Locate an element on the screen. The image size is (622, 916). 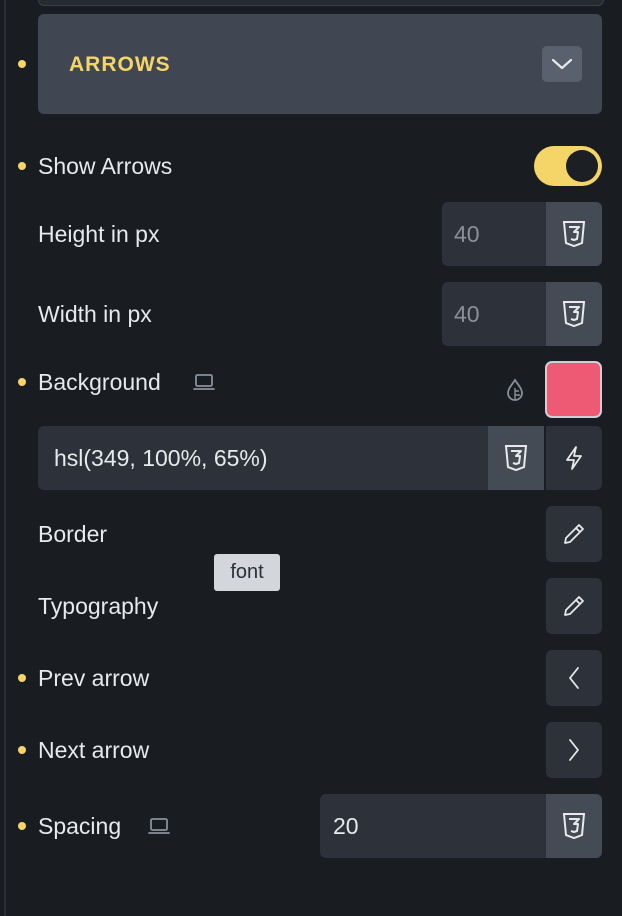
prev-arrow-icon-picker is located at coordinates (574, 678).